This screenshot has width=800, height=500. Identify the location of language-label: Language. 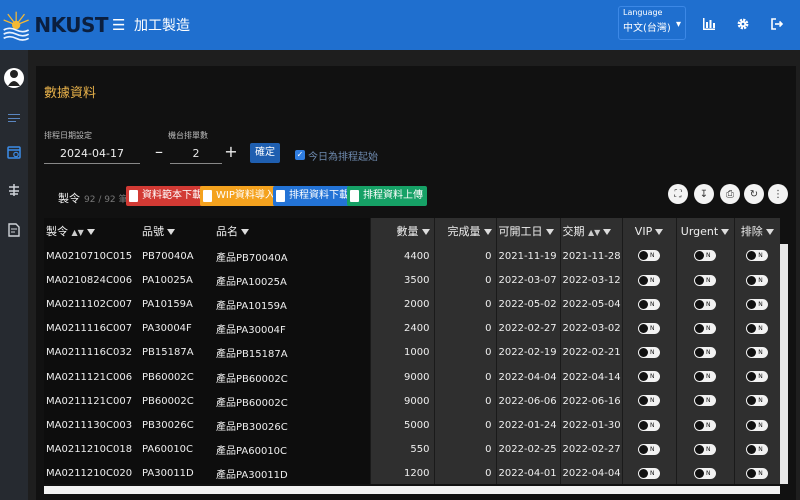
(643, 12).